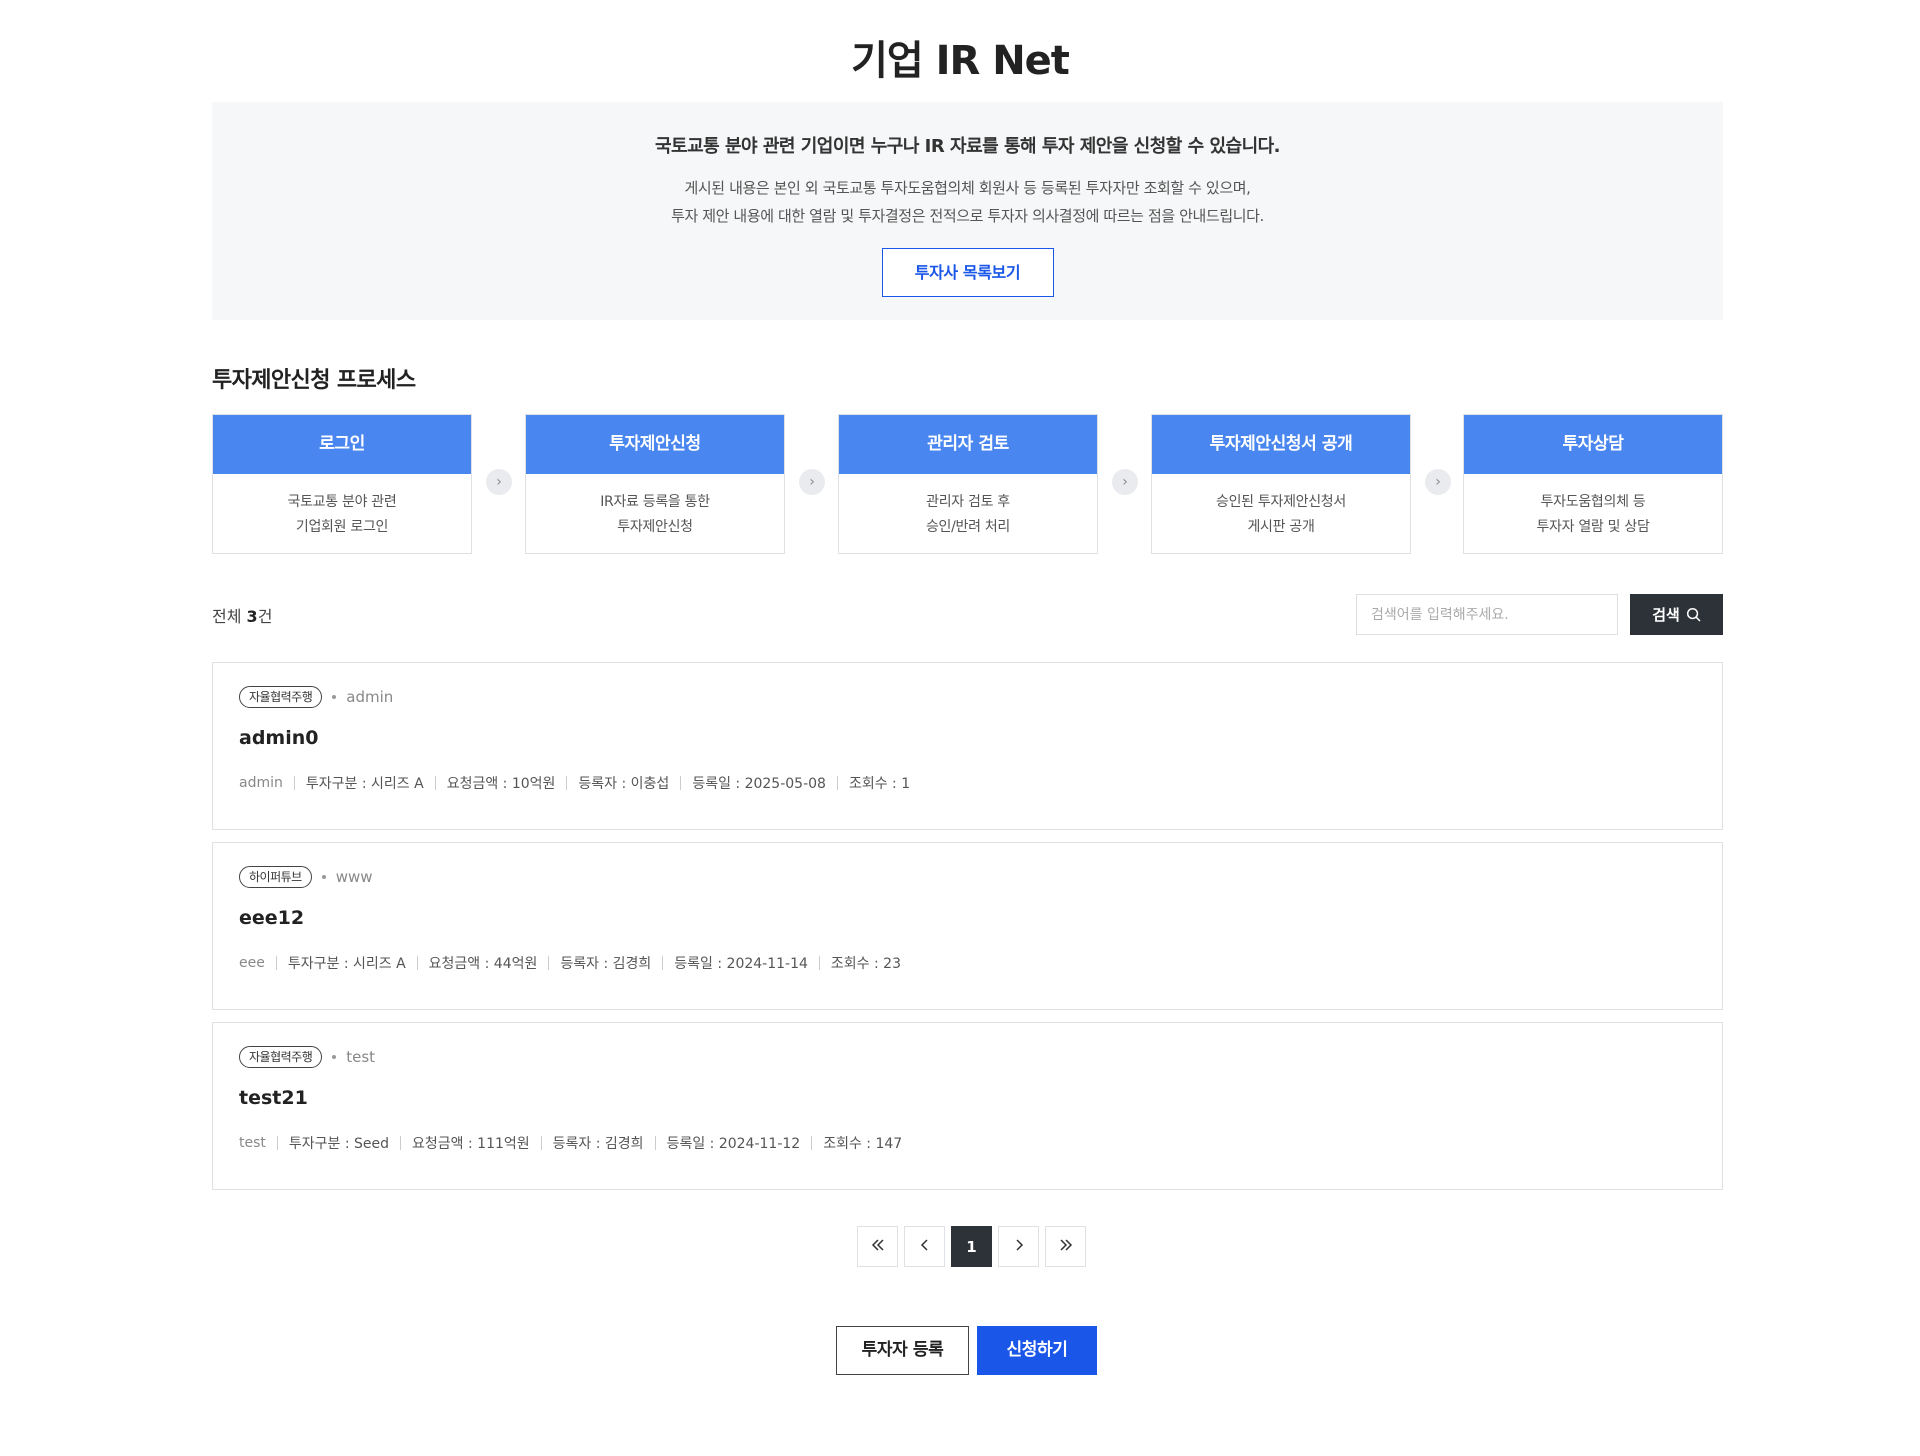 The height and width of the screenshot is (1456, 1920). What do you see at coordinates (279, 738) in the screenshot?
I see `card-title: admin0` at bounding box center [279, 738].